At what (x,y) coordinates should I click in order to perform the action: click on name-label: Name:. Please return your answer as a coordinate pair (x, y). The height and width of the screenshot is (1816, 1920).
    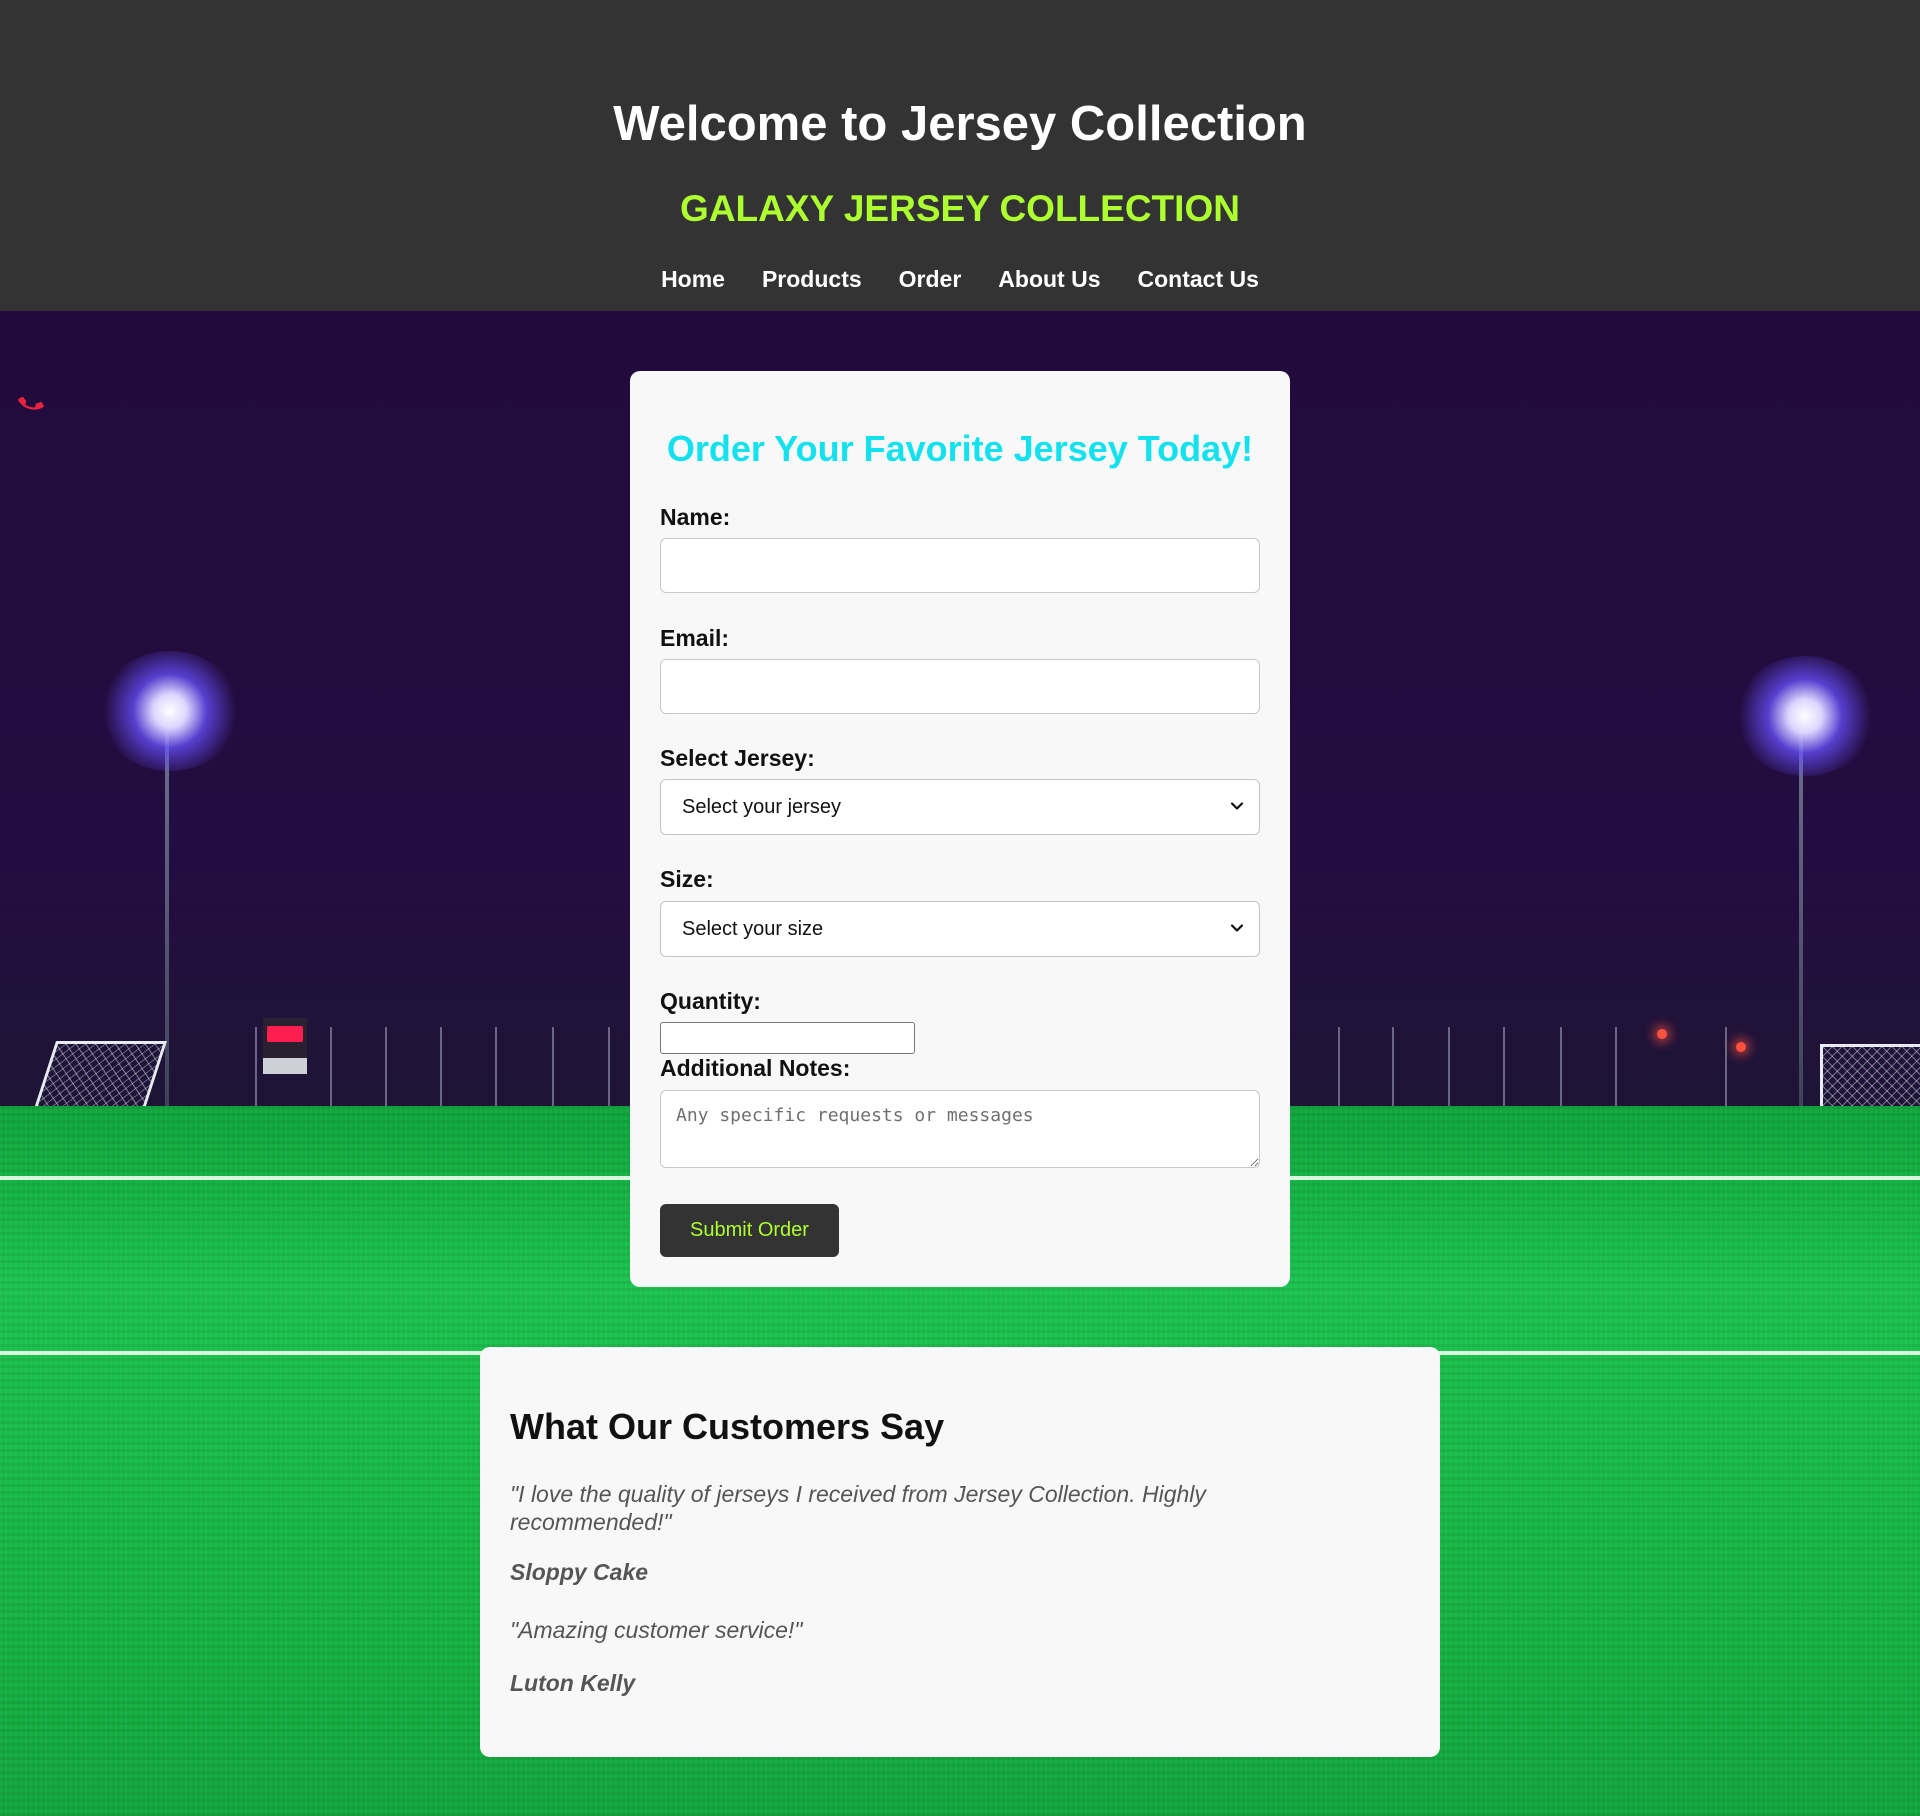
    Looking at the image, I should click on (695, 517).